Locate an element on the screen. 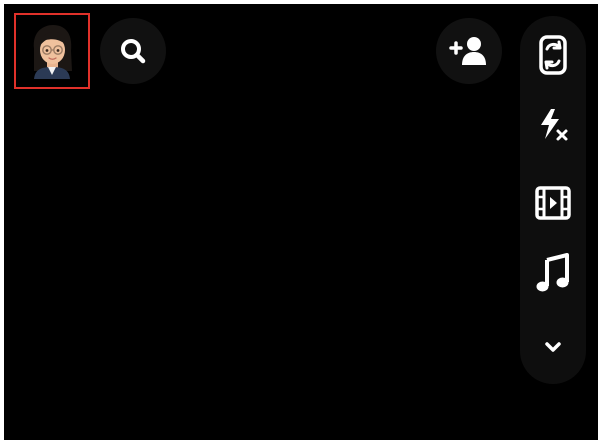 Image resolution: width=602 pixels, height=444 pixels. flash-off-icon is located at coordinates (554, 125).